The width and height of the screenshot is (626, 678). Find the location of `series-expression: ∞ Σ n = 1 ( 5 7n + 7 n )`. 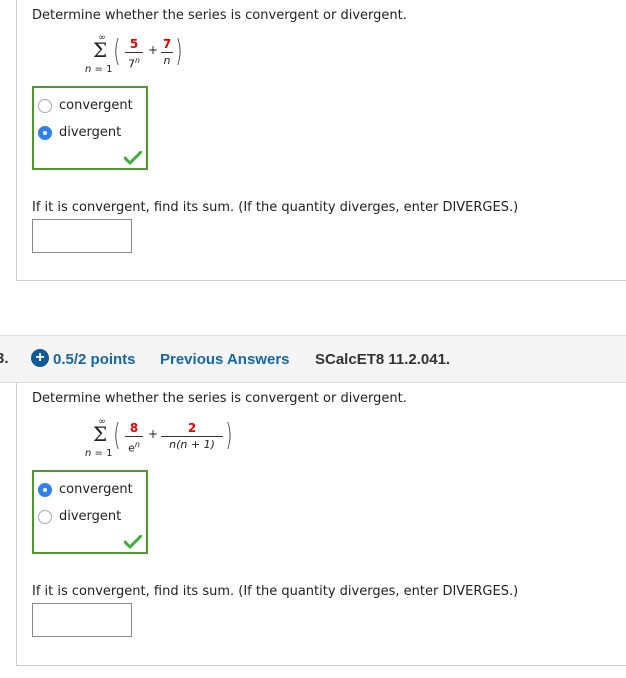

series-expression: ∞ Σ n = 1 ( 5 7n + 7 n ) is located at coordinates (165, 59).